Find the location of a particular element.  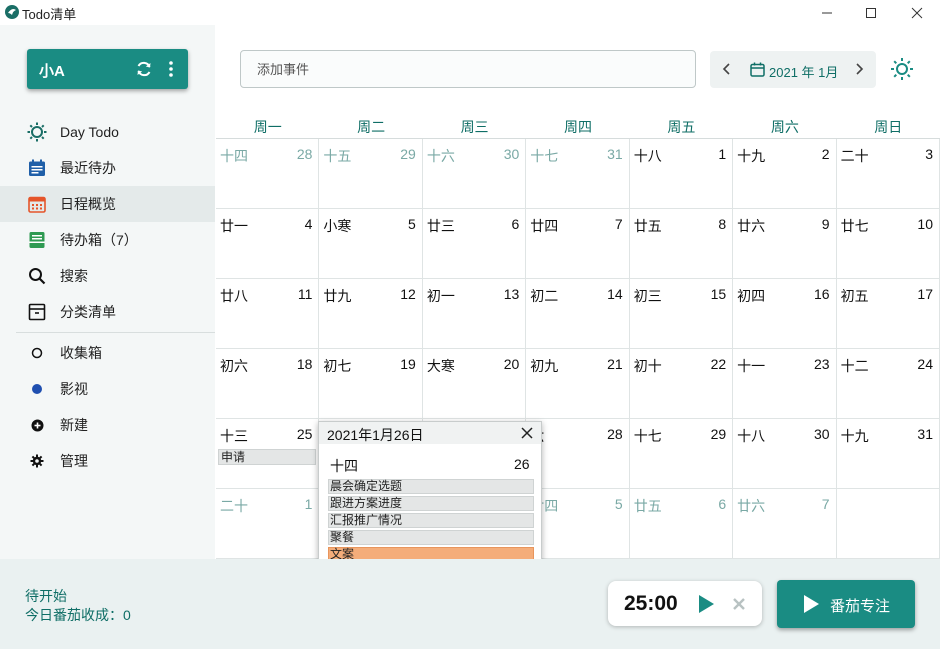

calendar-day-cell: 十七 31 is located at coordinates (578, 174).